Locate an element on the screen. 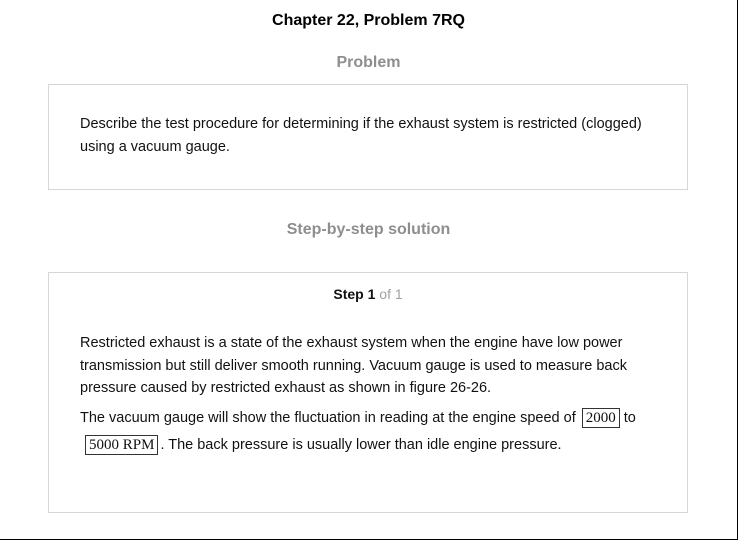  paragraph-2-text-middle: to is located at coordinates (629, 418).